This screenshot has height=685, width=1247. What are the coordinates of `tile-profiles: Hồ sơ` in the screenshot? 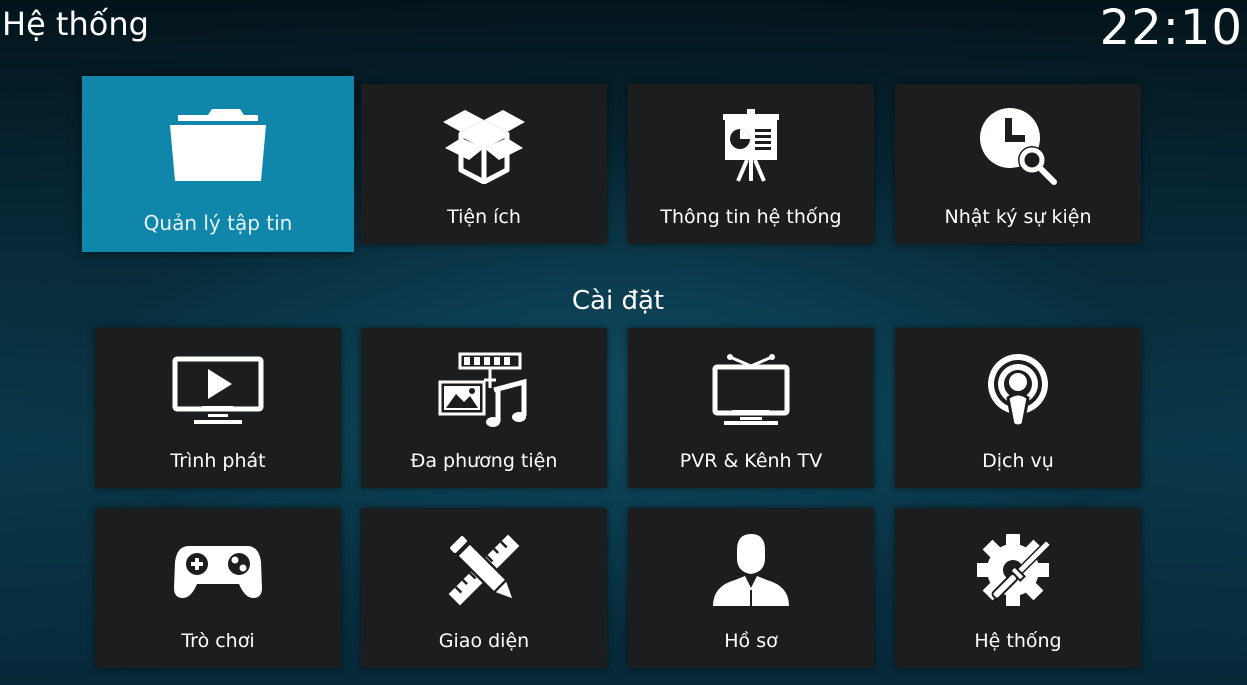 It's located at (751, 588).